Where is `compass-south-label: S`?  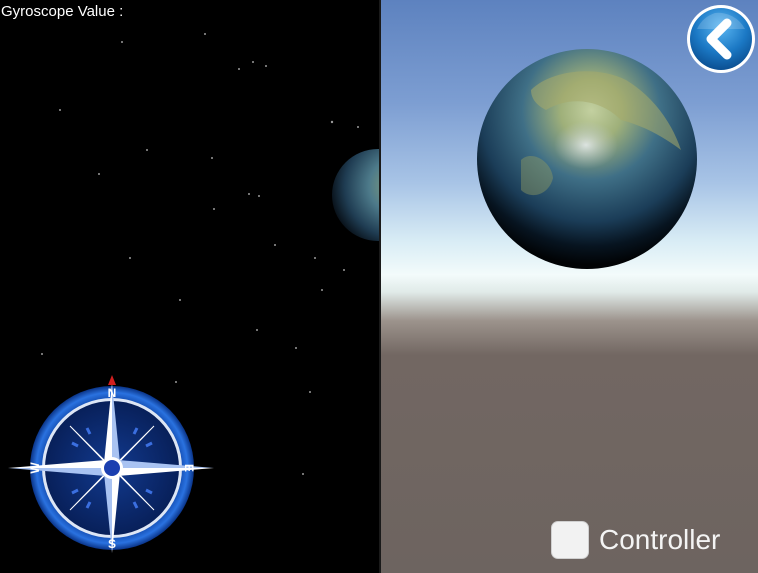
compass-south-label: S is located at coordinates (112, 544).